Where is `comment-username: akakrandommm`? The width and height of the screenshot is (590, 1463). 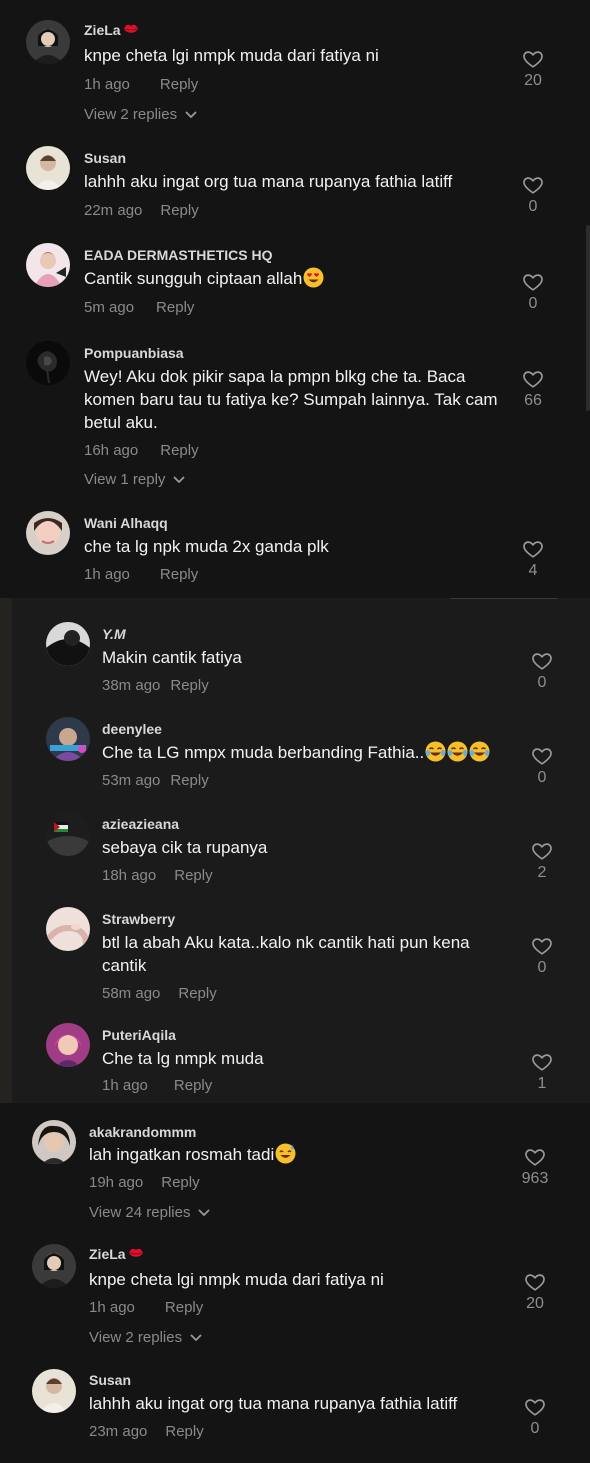 comment-username: akakrandommm is located at coordinates (142, 1132).